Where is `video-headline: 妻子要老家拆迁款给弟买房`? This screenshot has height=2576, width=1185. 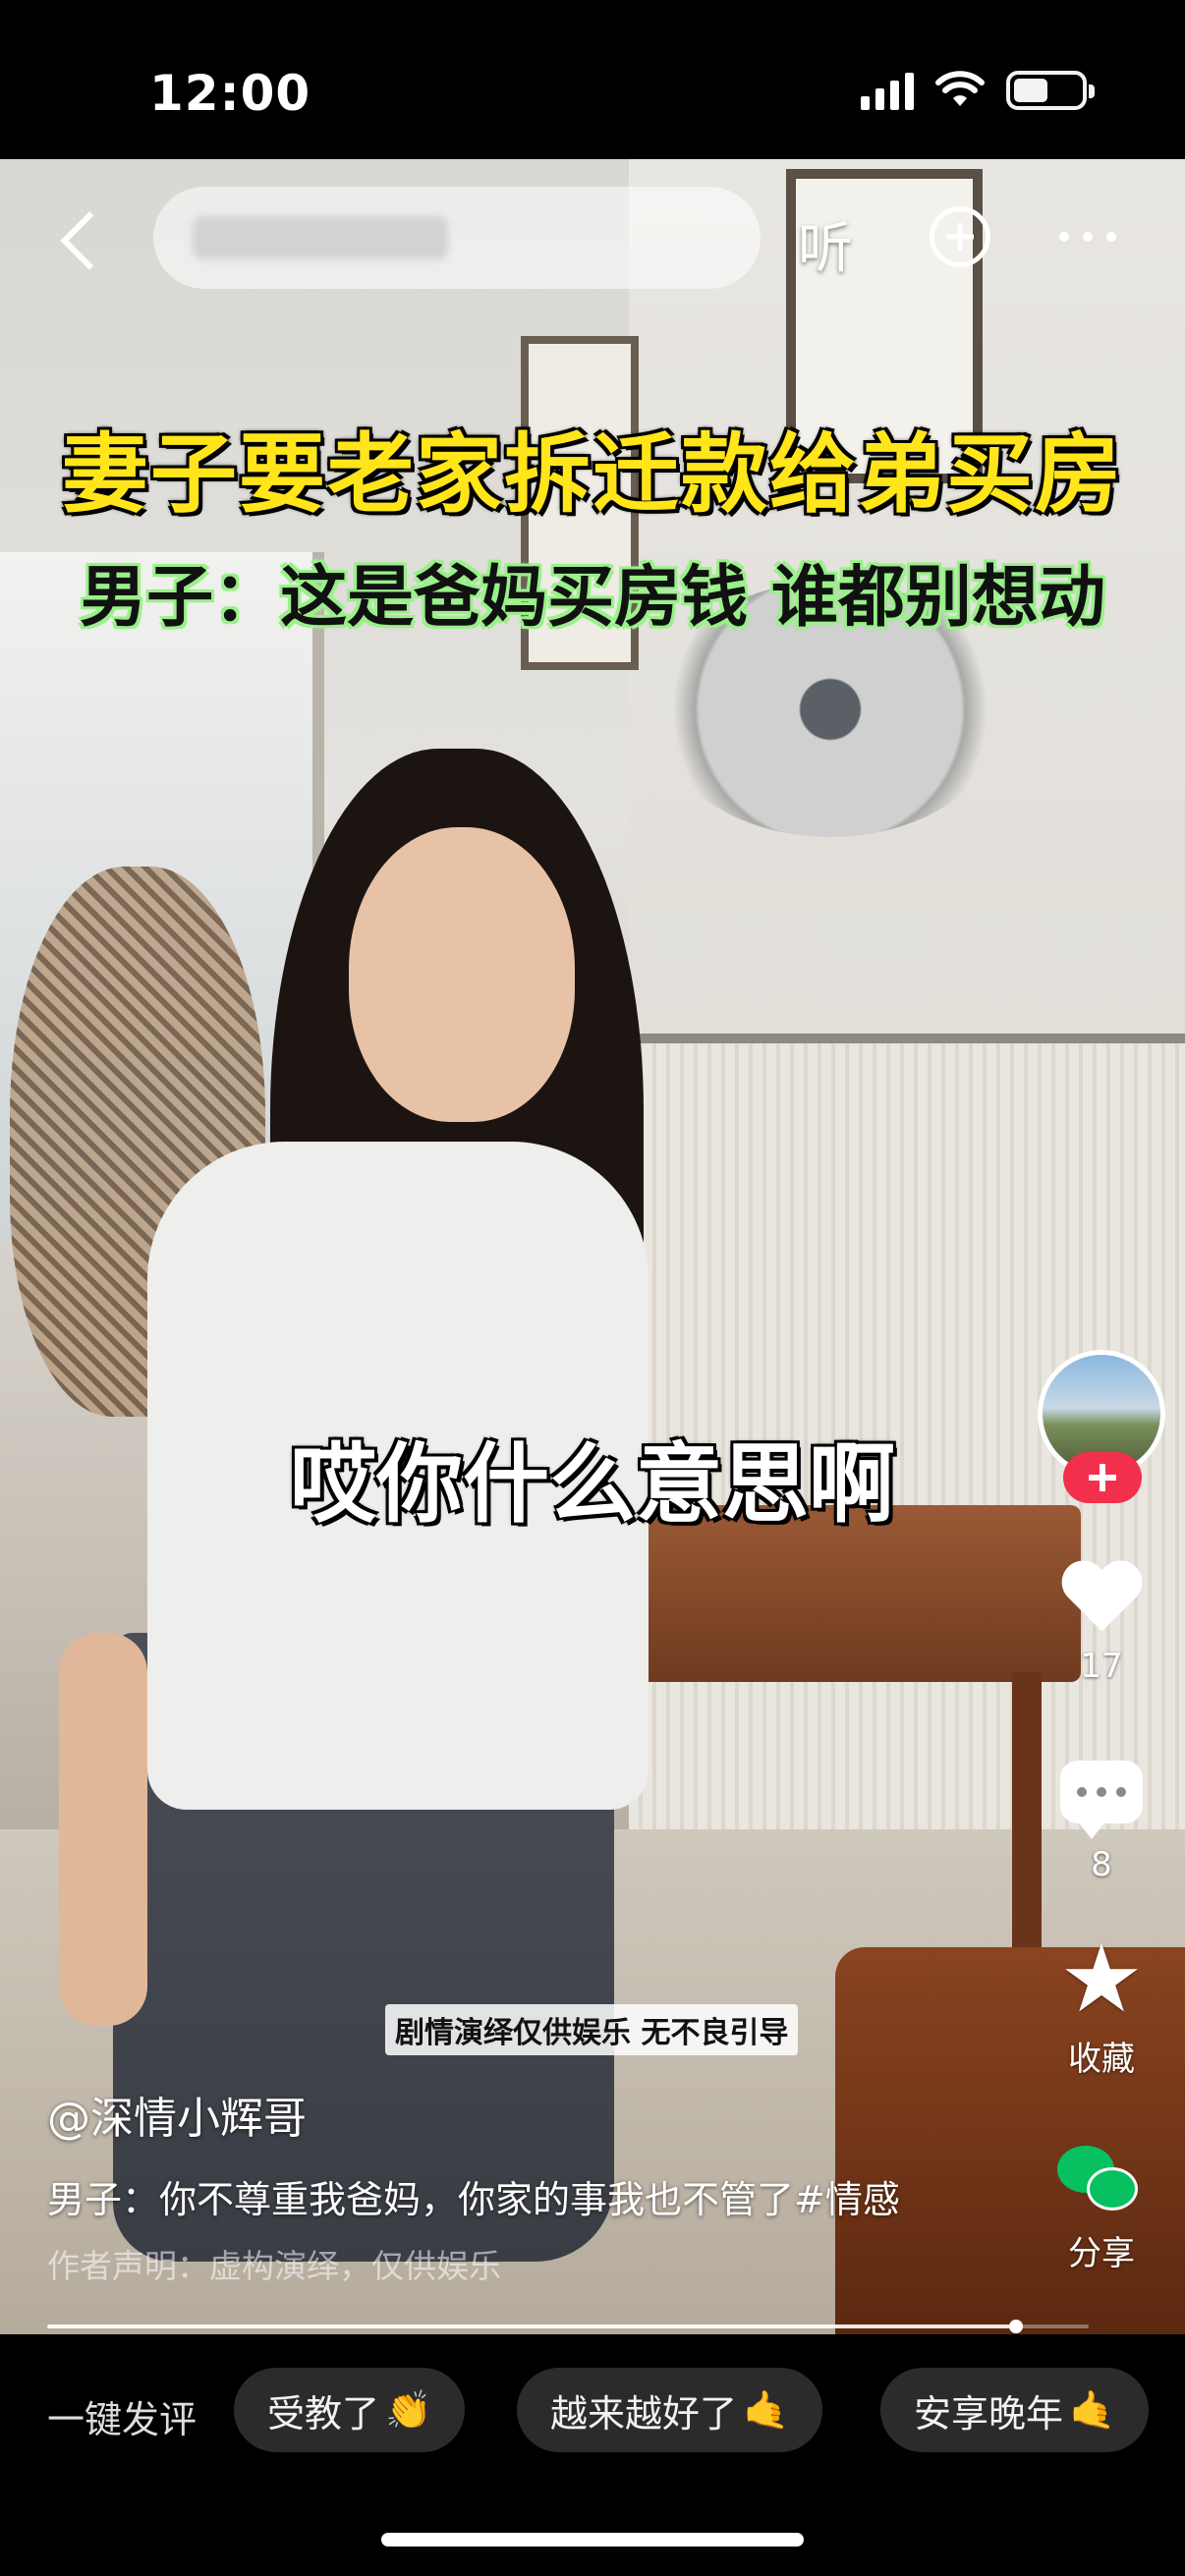 video-headline: 妻子要老家拆迁款给弟买房 is located at coordinates (592, 474).